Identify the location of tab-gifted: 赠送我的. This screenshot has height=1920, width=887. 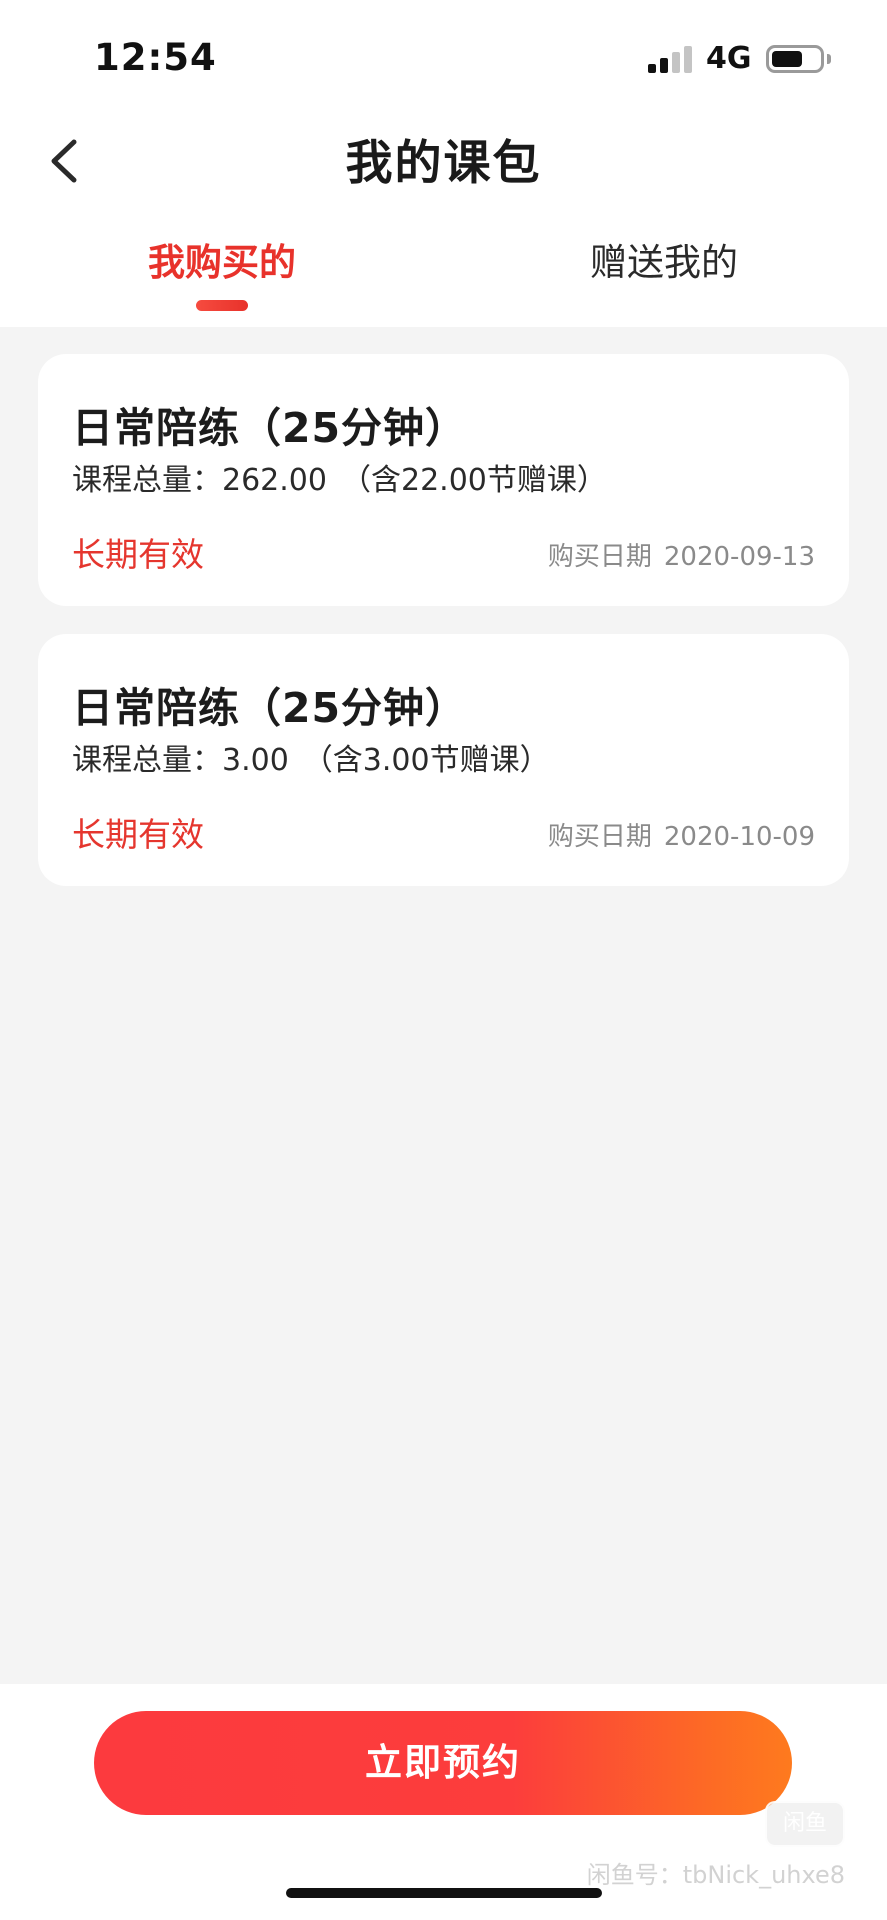
(664, 273).